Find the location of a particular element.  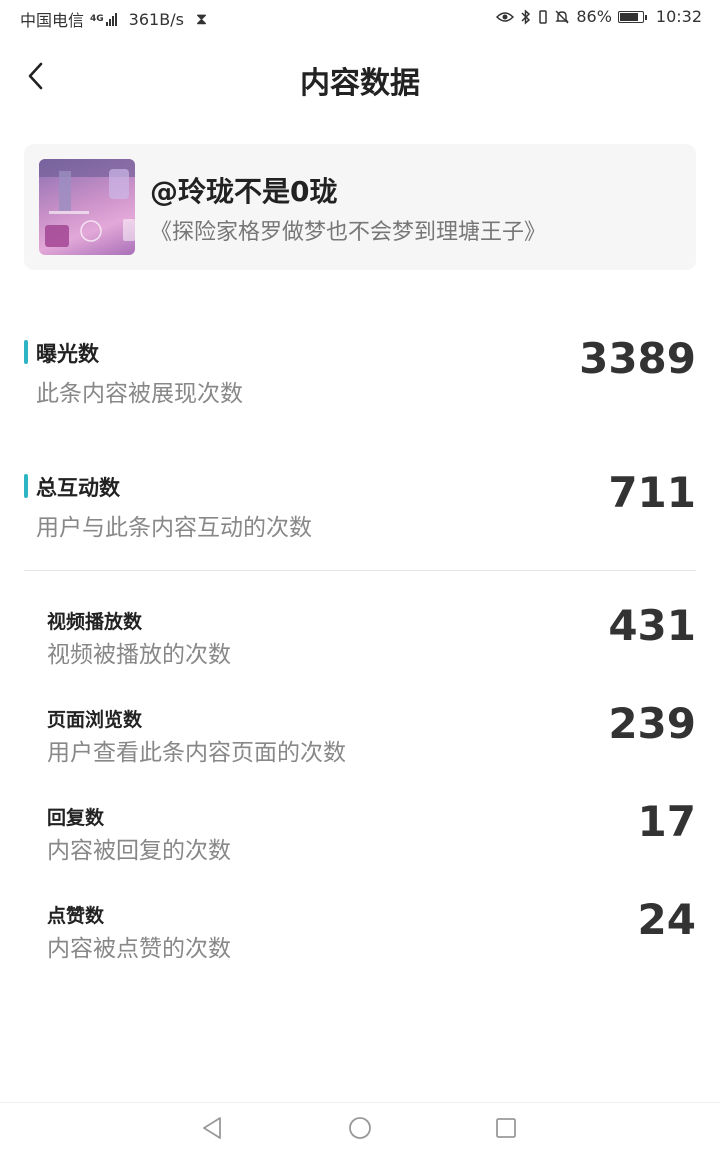

battery-icon is located at coordinates (632, 16).